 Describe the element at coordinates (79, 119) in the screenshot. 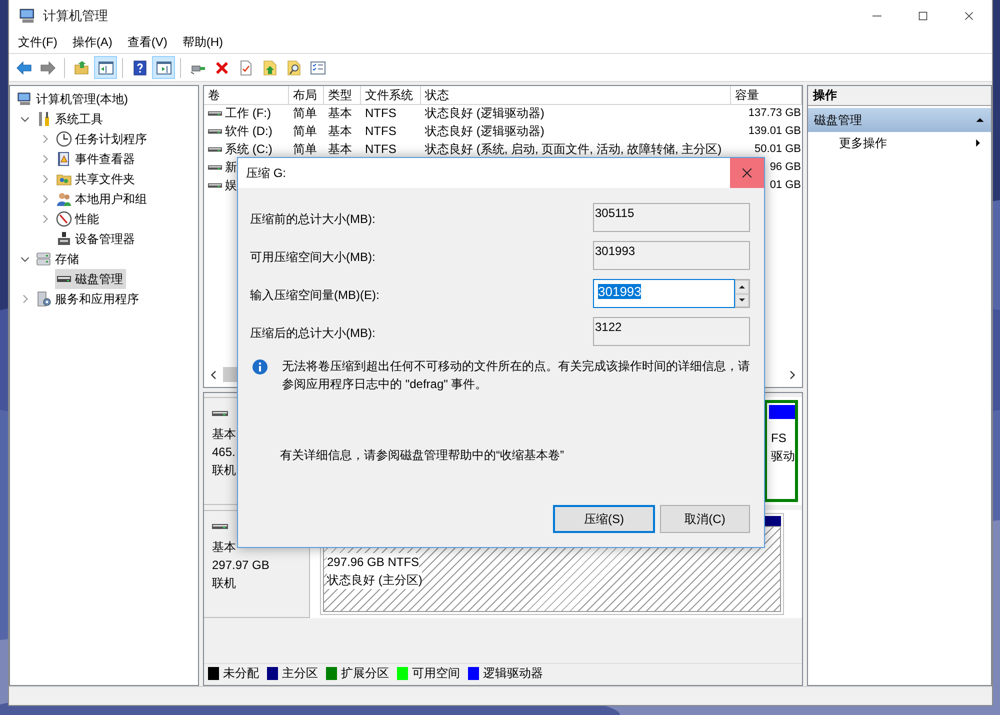

I see `tree-label: 系统工具` at that location.